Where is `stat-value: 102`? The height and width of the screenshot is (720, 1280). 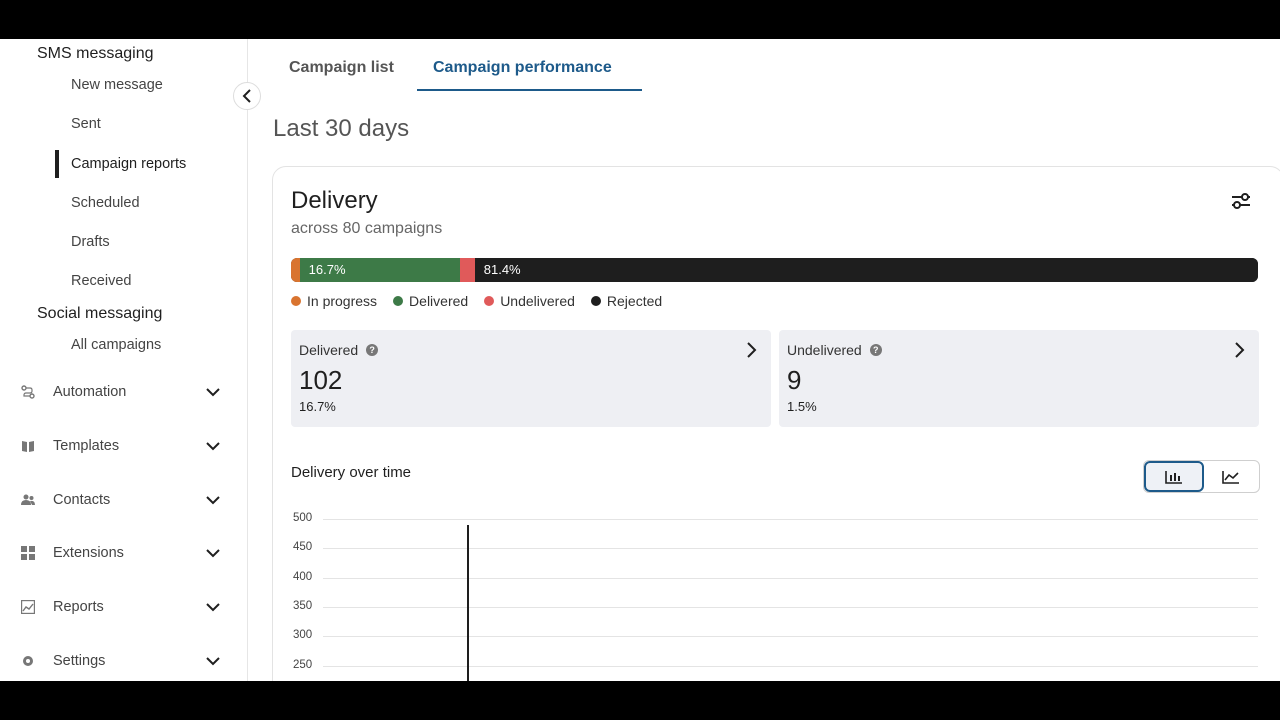
stat-value: 102 is located at coordinates (321, 380).